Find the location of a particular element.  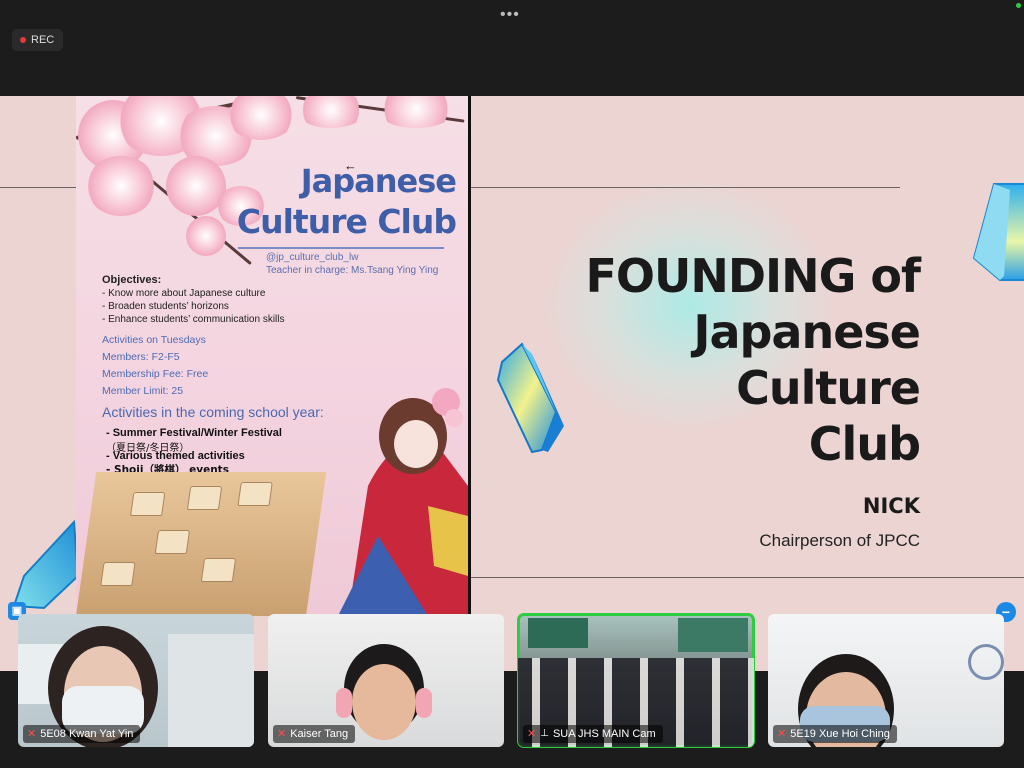

activities-heading: Activities in the coming school year: is located at coordinates (213, 412).